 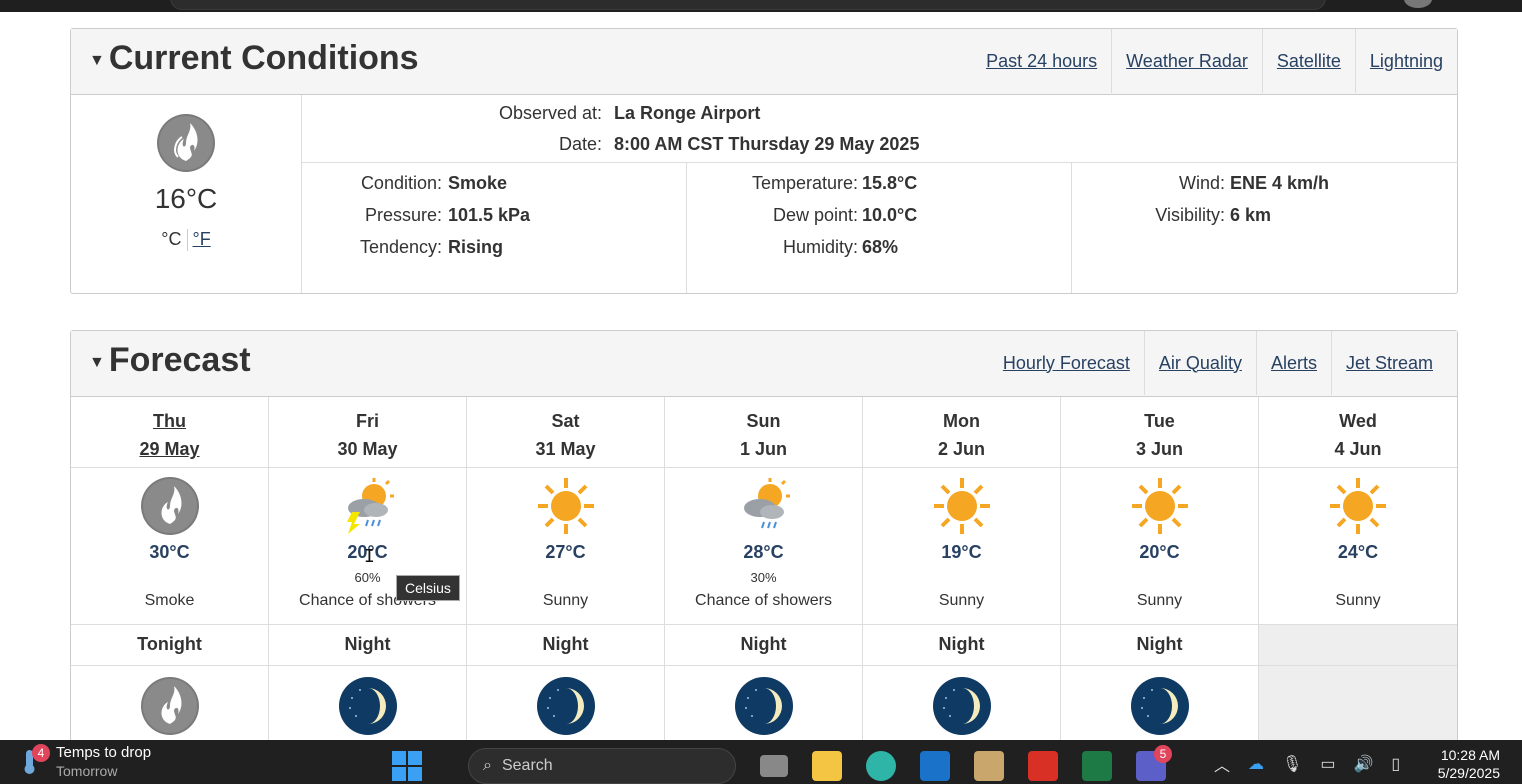 I want to click on sun-showers-icon, so click(x=764, y=506).